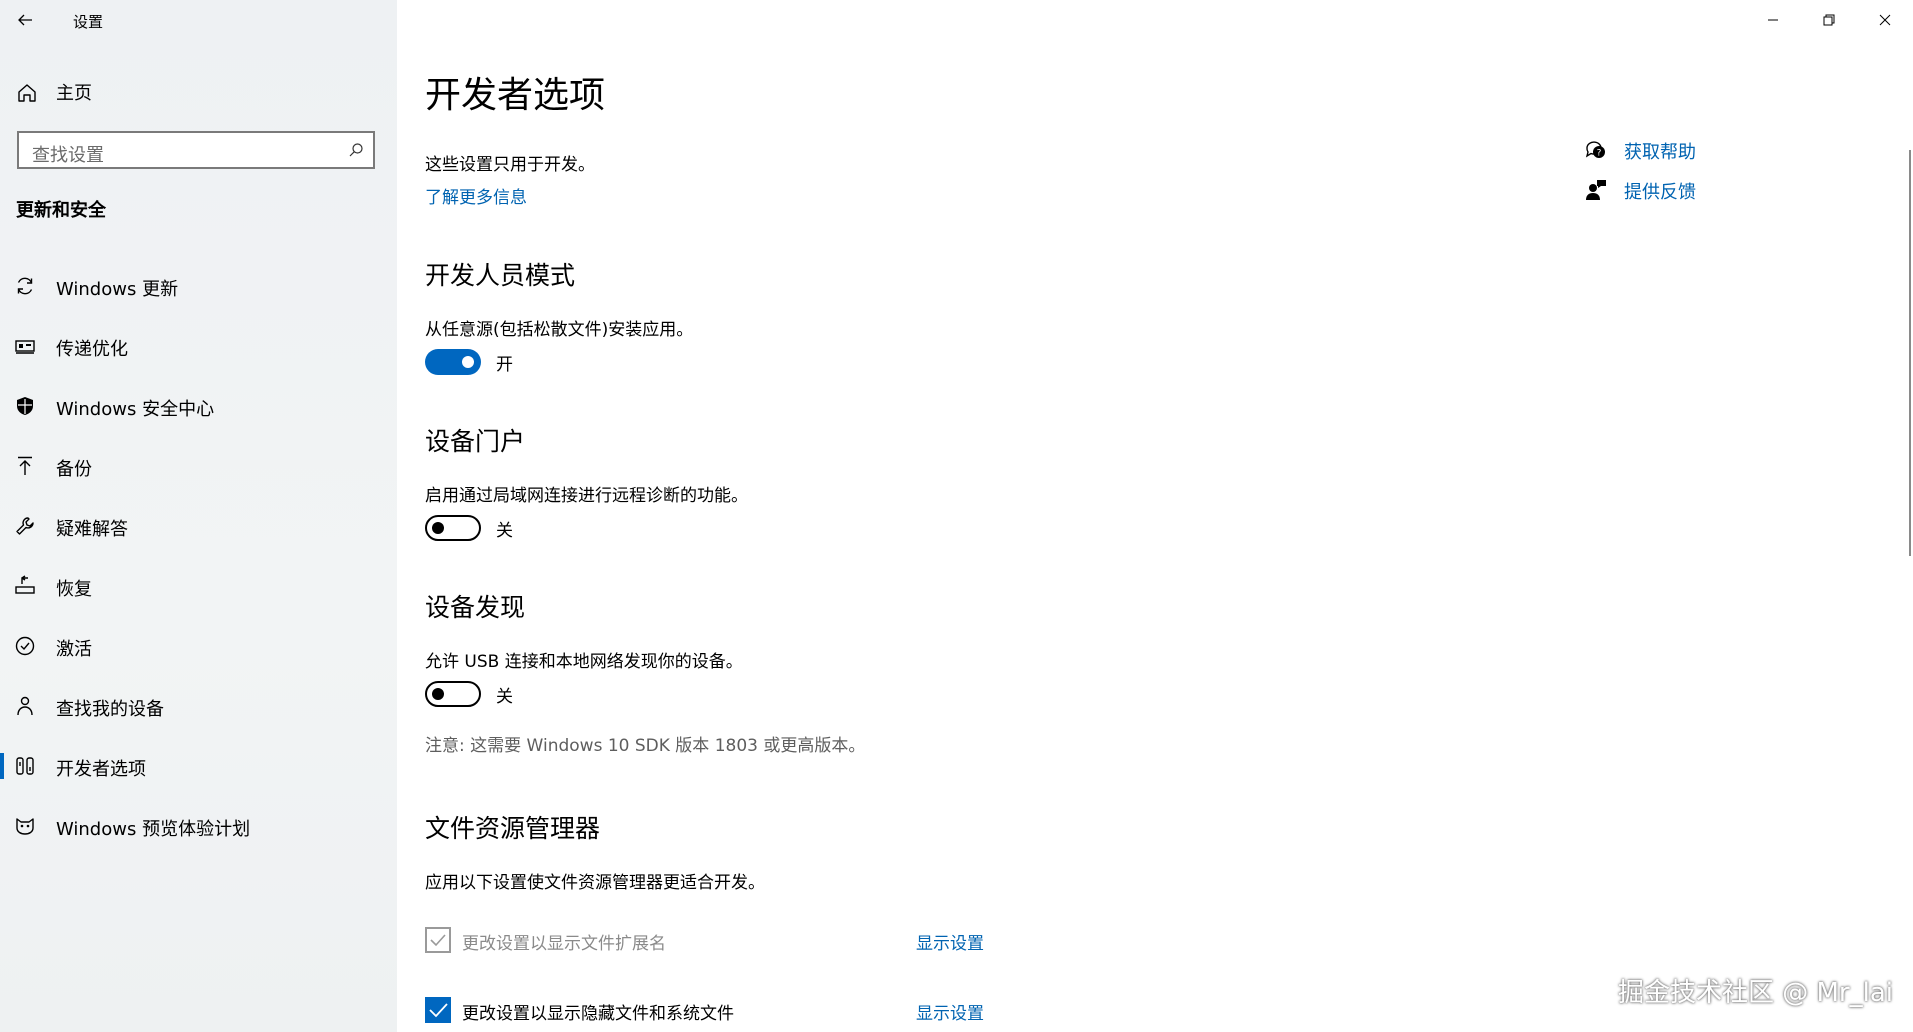 The width and height of the screenshot is (1913, 1032). Describe the element at coordinates (1595, 150) in the screenshot. I see `chat-help-icon: ?` at that location.